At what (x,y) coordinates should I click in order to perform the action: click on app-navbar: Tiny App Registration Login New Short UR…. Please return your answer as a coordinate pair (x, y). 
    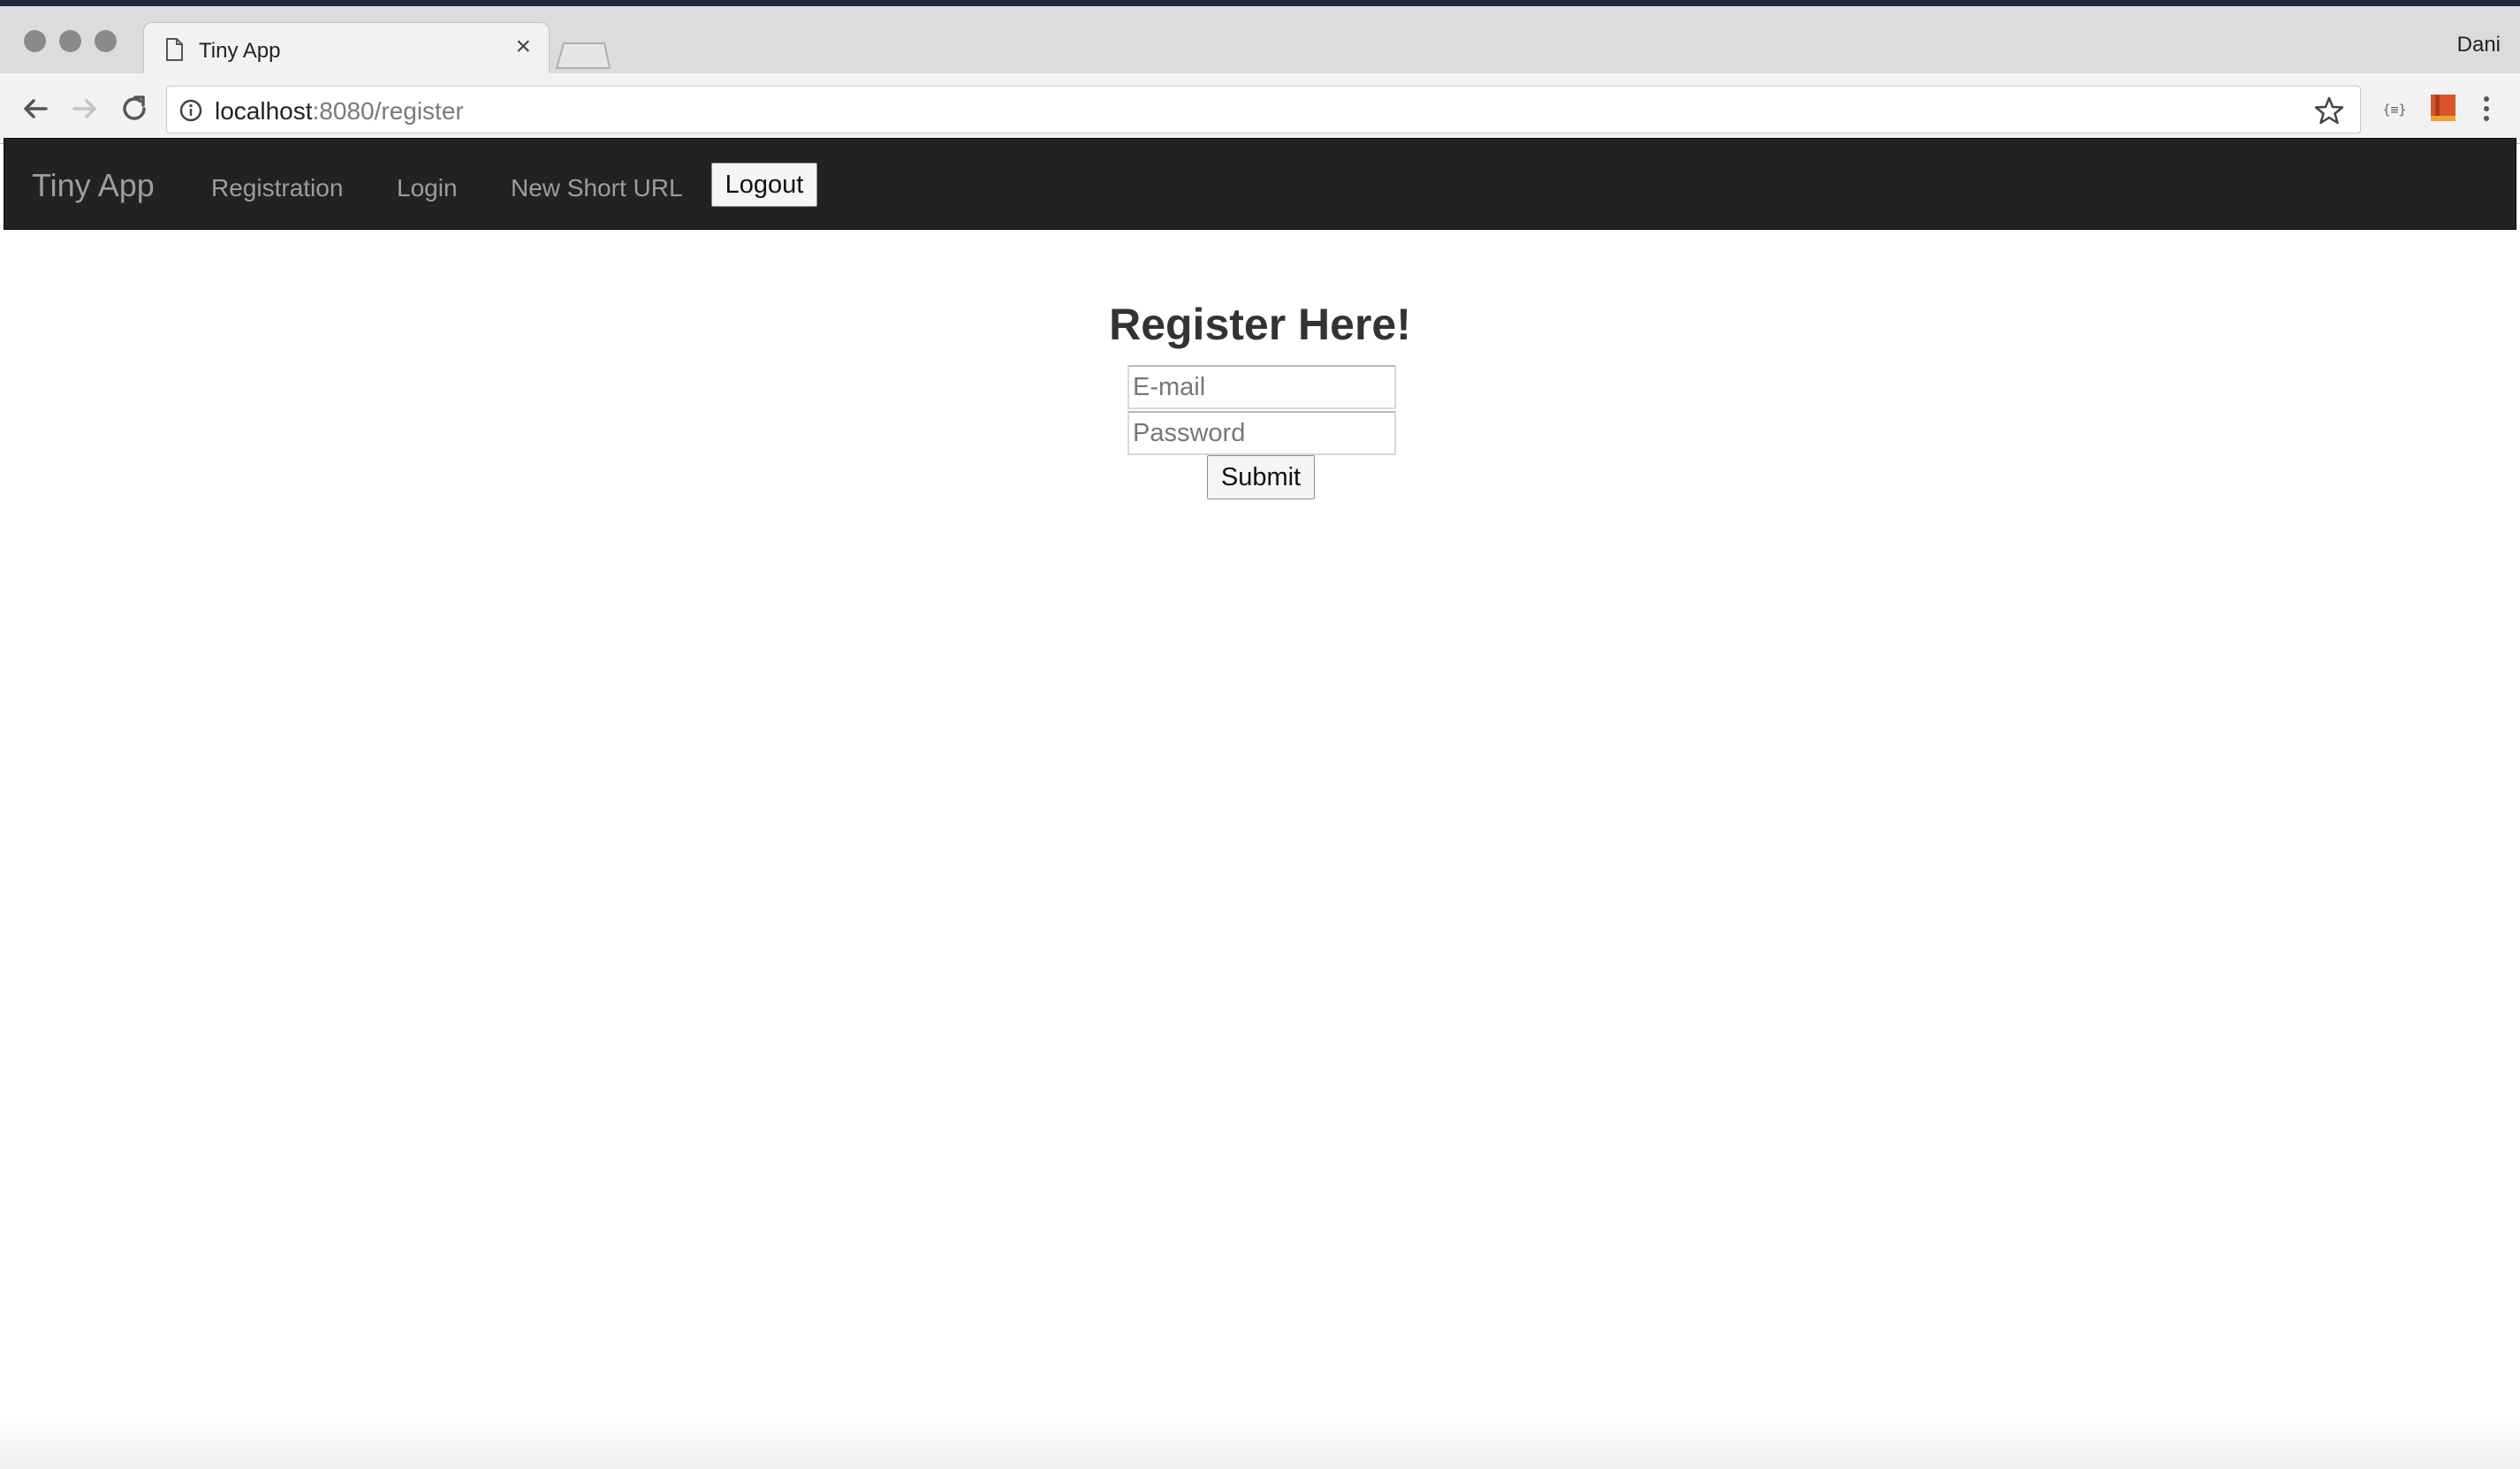
    Looking at the image, I should click on (1260, 184).